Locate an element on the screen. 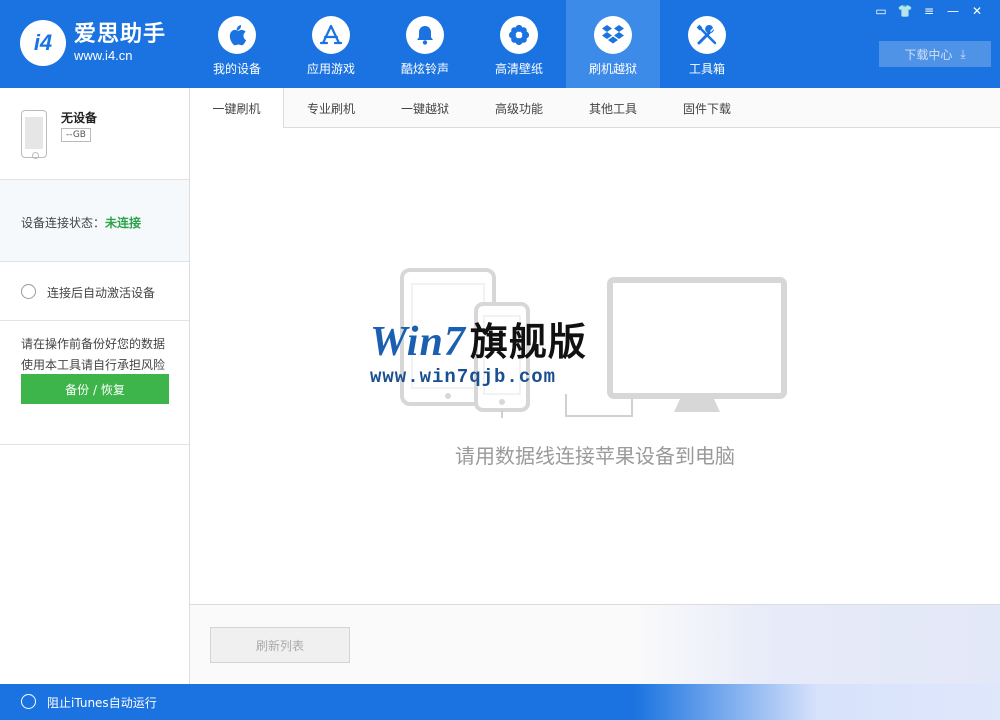 This screenshot has width=1000, height=720. connection-status: 设备连接状态：未连接 is located at coordinates (94, 221).